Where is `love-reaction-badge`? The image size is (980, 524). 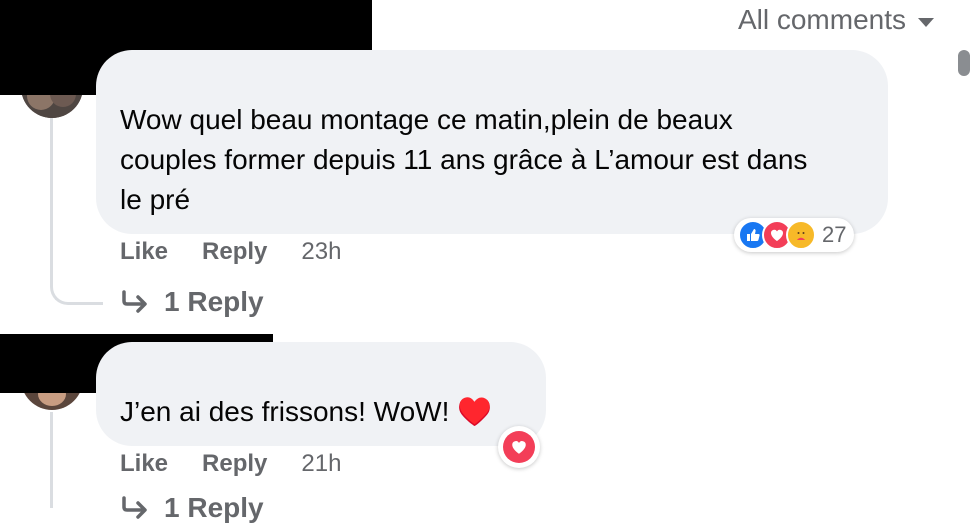
love-reaction-badge is located at coordinates (519, 447).